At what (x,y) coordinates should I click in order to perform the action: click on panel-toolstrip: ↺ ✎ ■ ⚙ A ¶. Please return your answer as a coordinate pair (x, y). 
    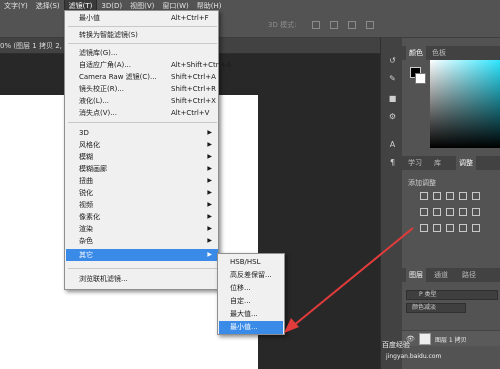
    Looking at the image, I should click on (391, 203).